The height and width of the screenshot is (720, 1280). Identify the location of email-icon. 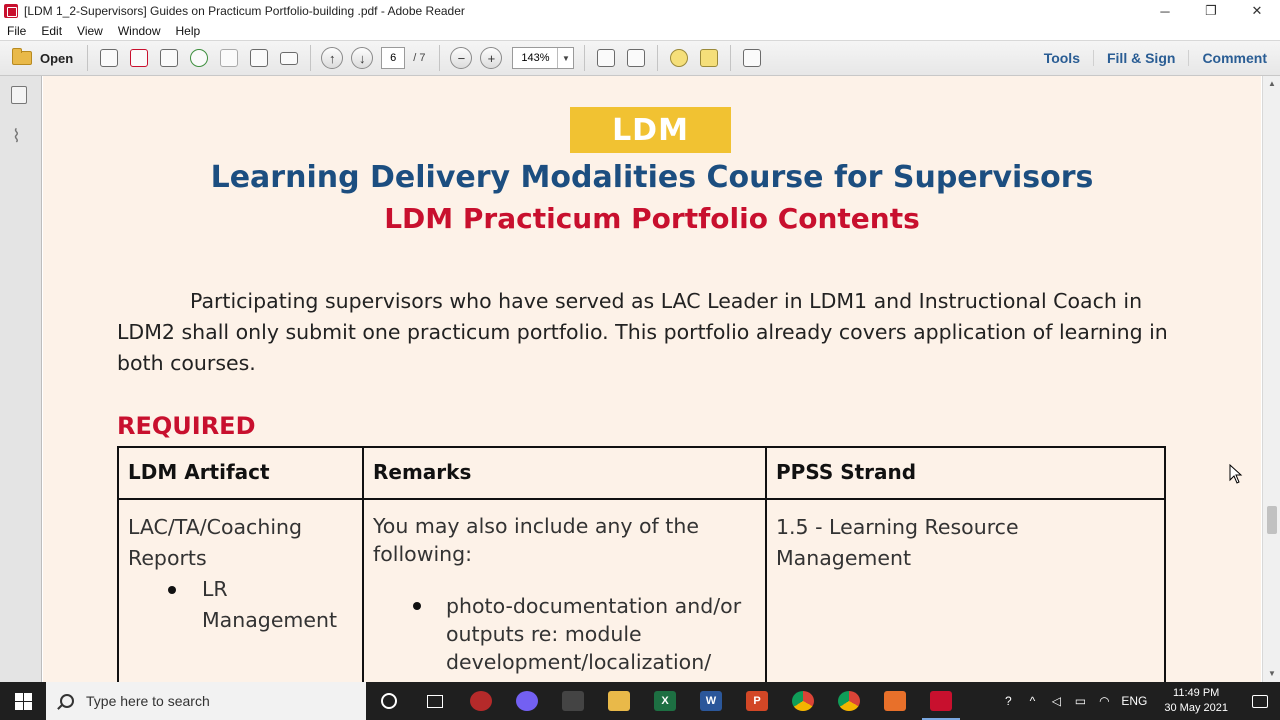
(289, 58).